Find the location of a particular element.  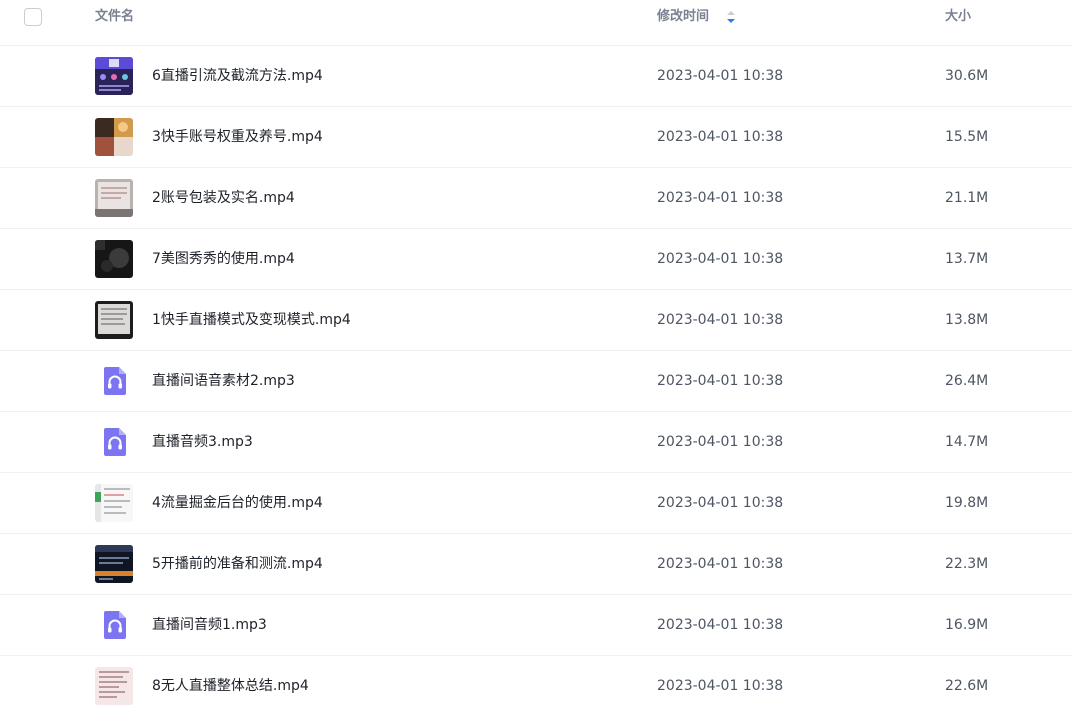

file-row: 3快手账号权重及养号.mp4 2023-04-01 10:38 15.5M is located at coordinates (536, 137).